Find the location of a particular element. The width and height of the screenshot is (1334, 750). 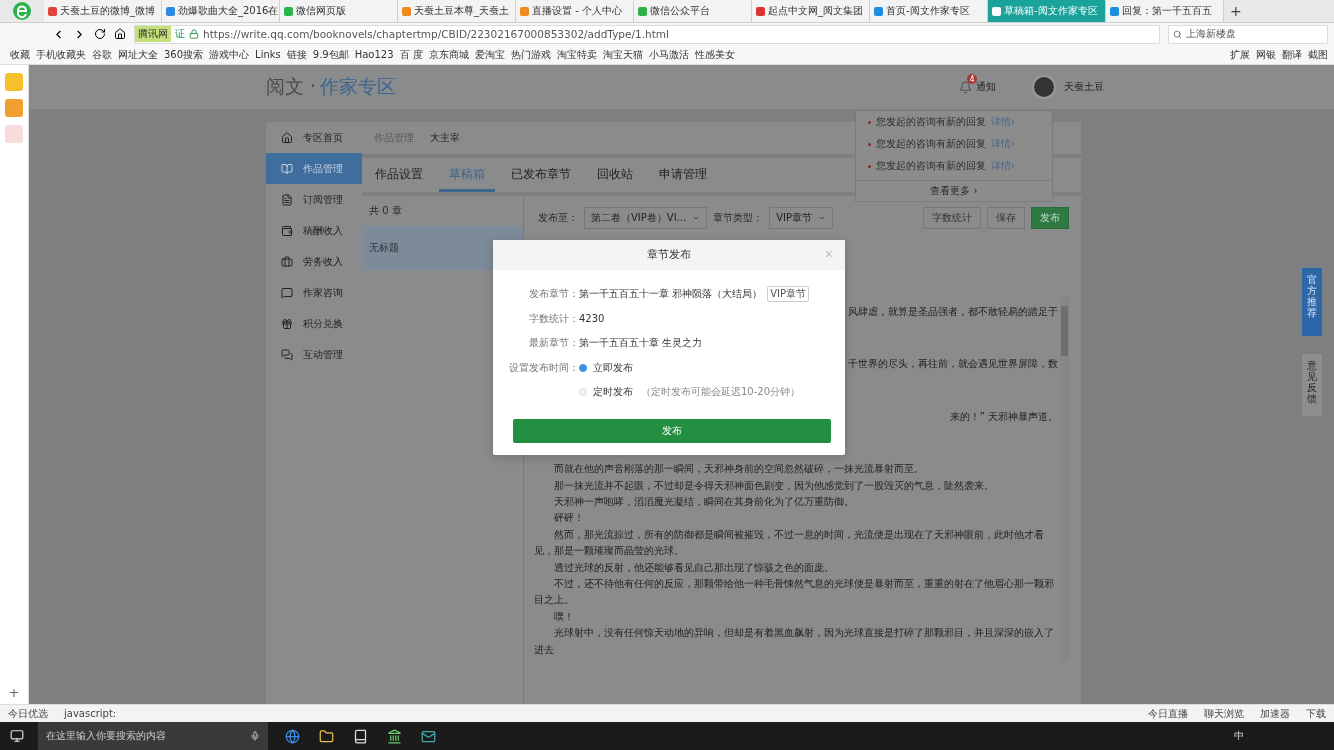

sidebar-item: 订阅管理 is located at coordinates (314, 199).